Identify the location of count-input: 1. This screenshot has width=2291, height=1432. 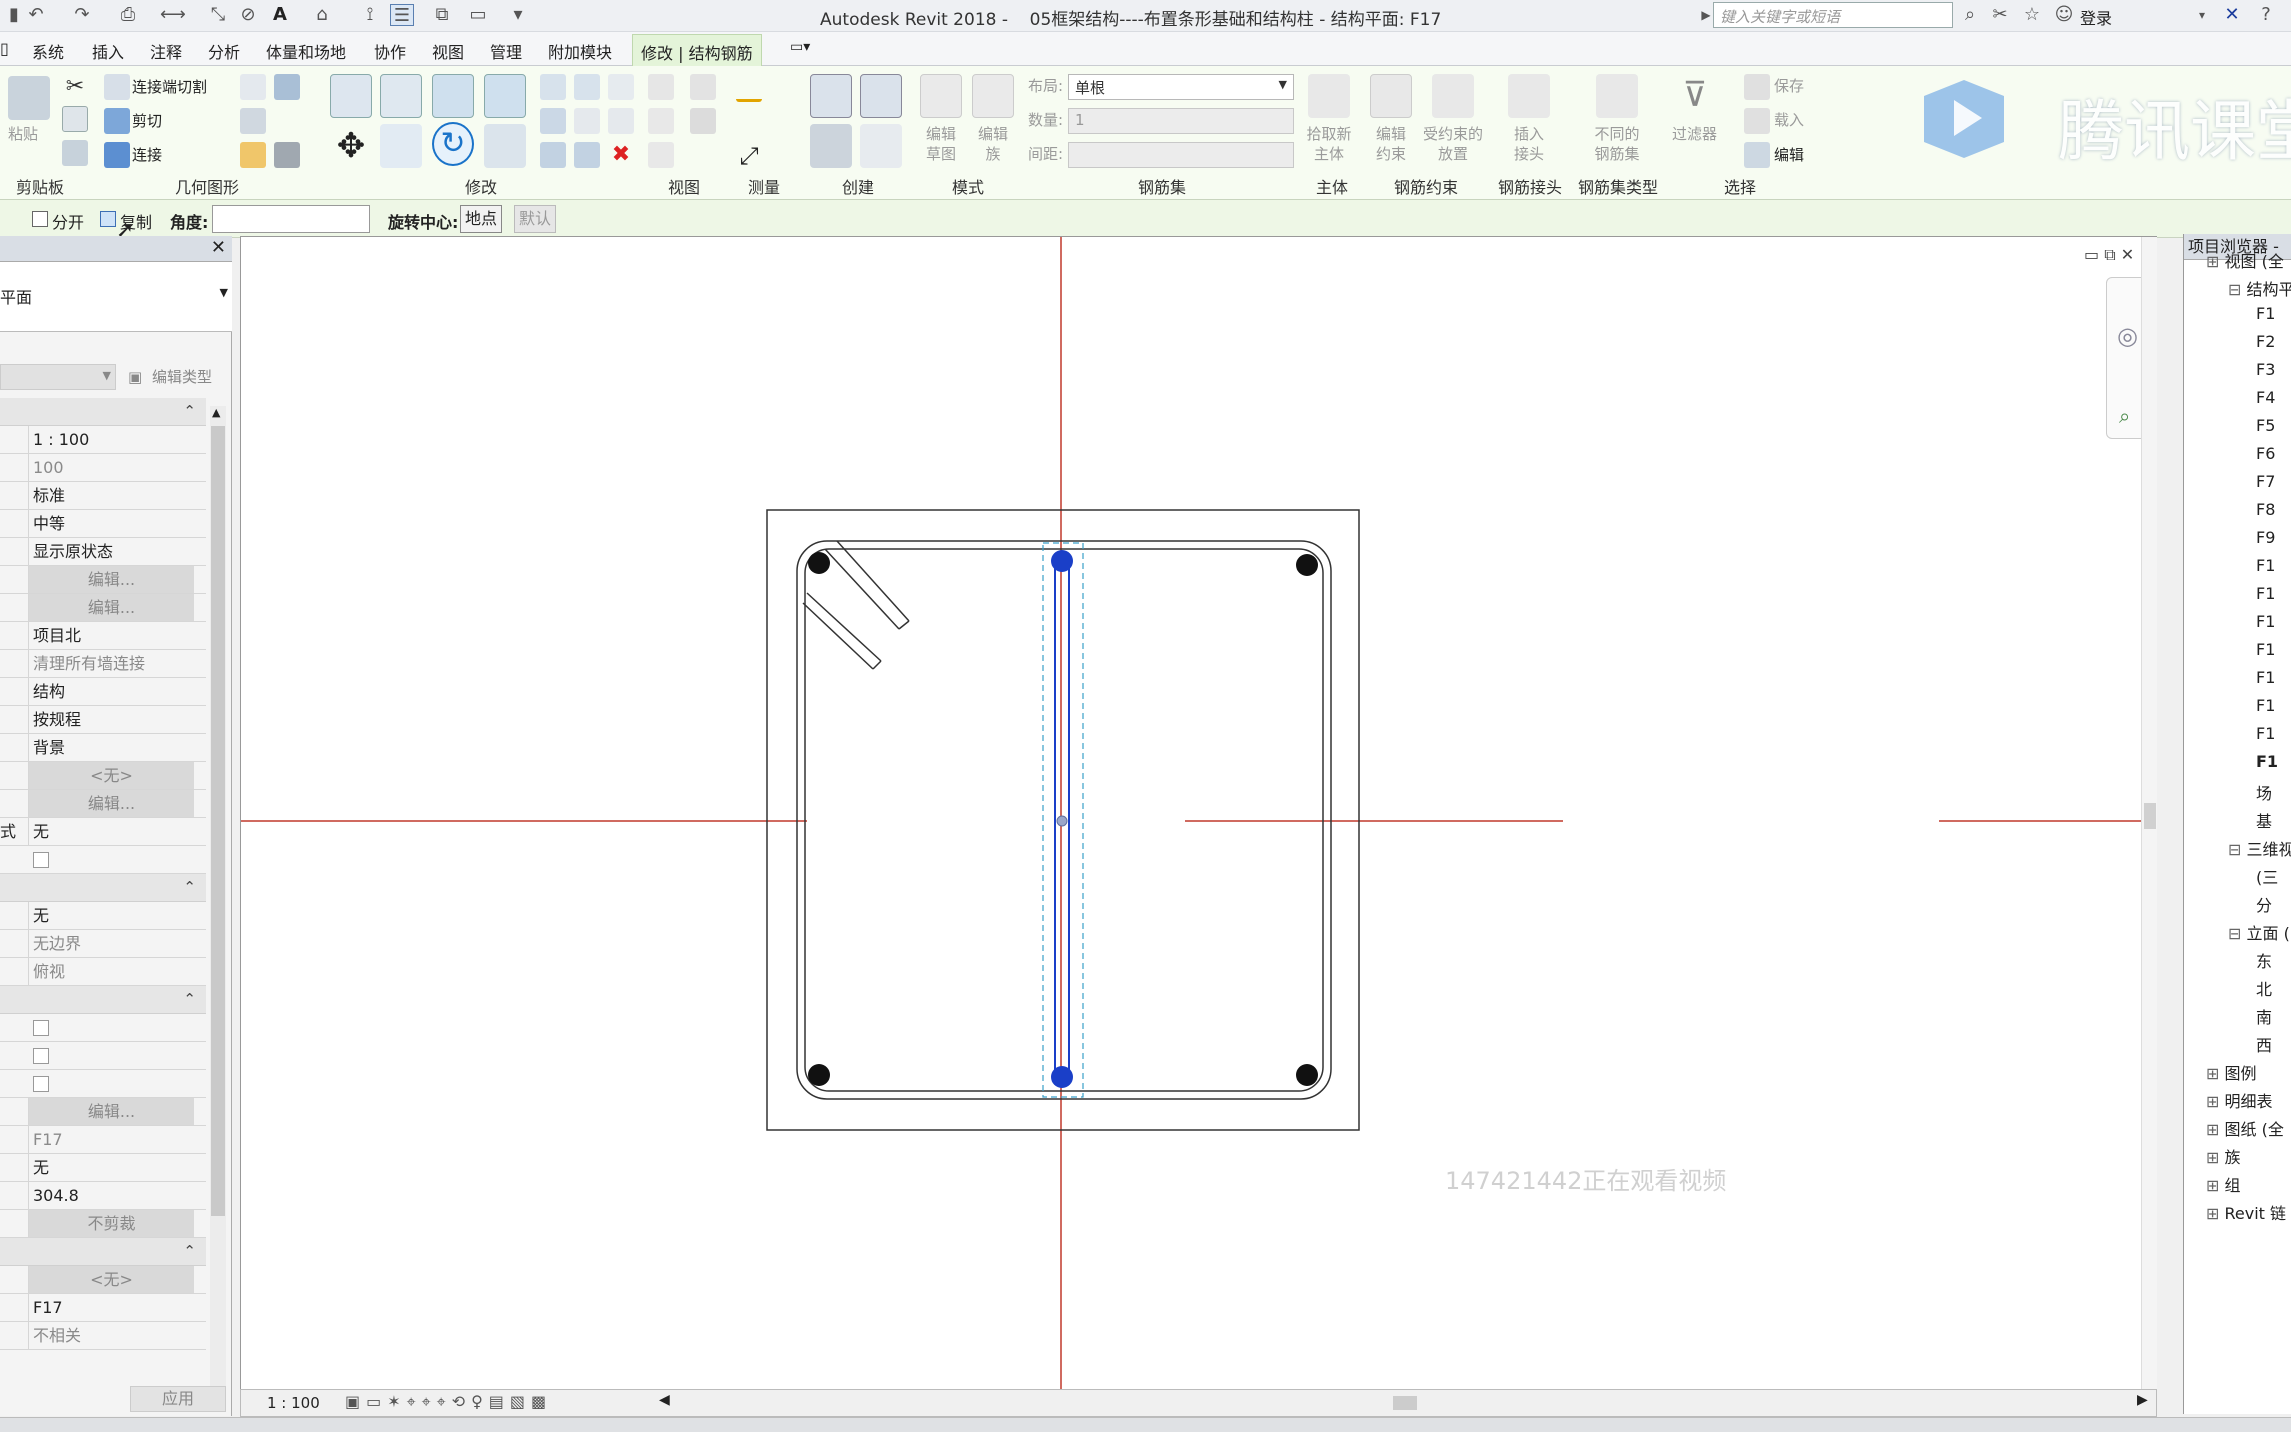
(1181, 121).